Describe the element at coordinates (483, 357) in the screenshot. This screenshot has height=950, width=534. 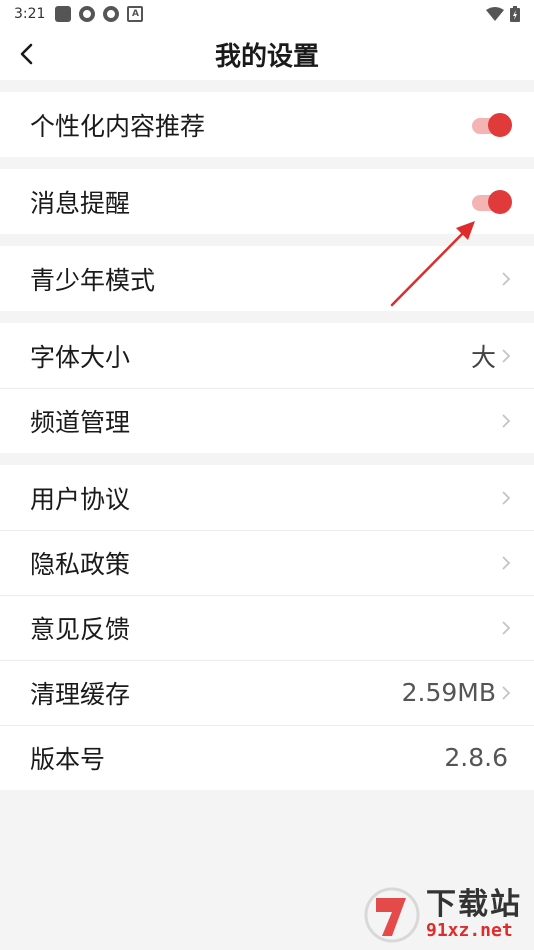
I see `font-size-value: 大` at that location.